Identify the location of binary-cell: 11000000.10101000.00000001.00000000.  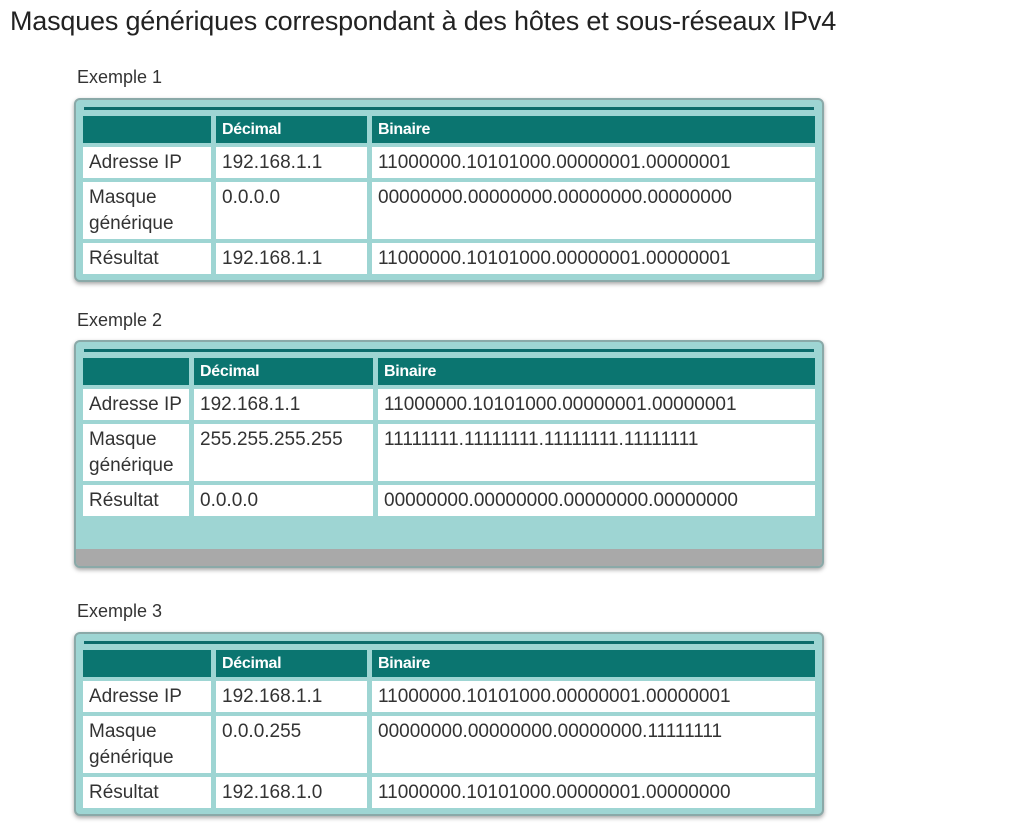
(593, 790).